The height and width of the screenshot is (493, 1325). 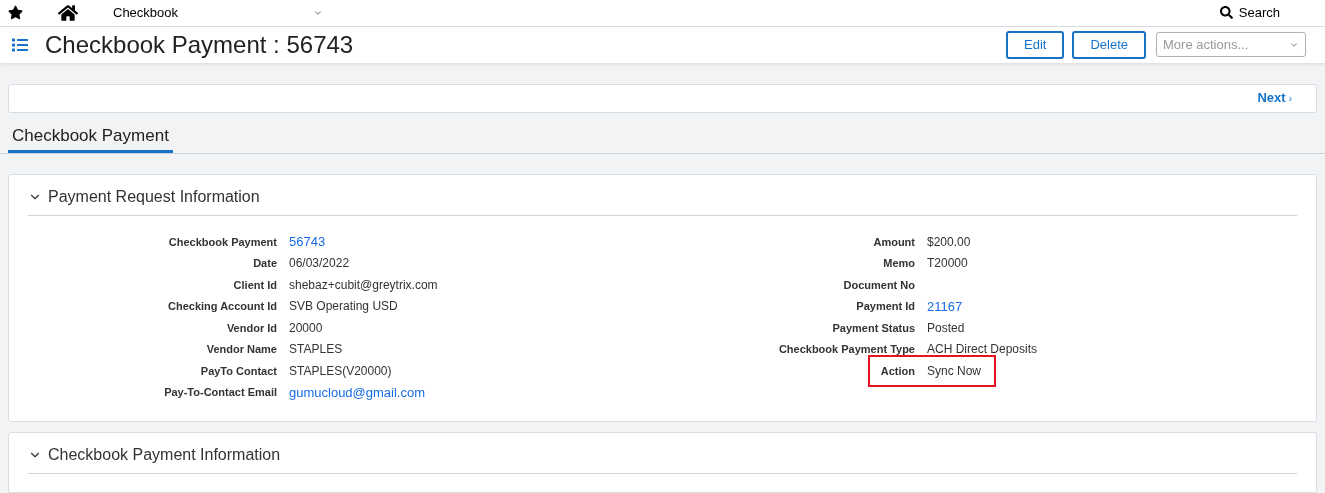 I want to click on home-icon, so click(x=68, y=12).